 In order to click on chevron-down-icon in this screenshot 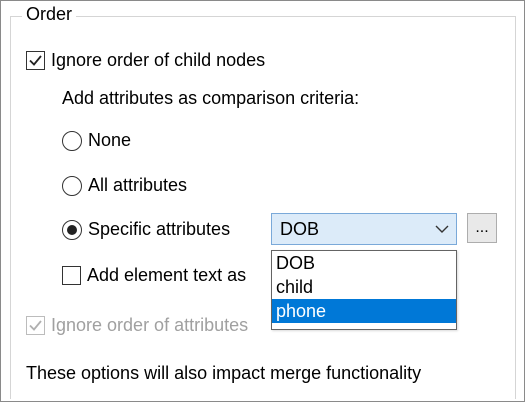, I will do `click(442, 229)`.